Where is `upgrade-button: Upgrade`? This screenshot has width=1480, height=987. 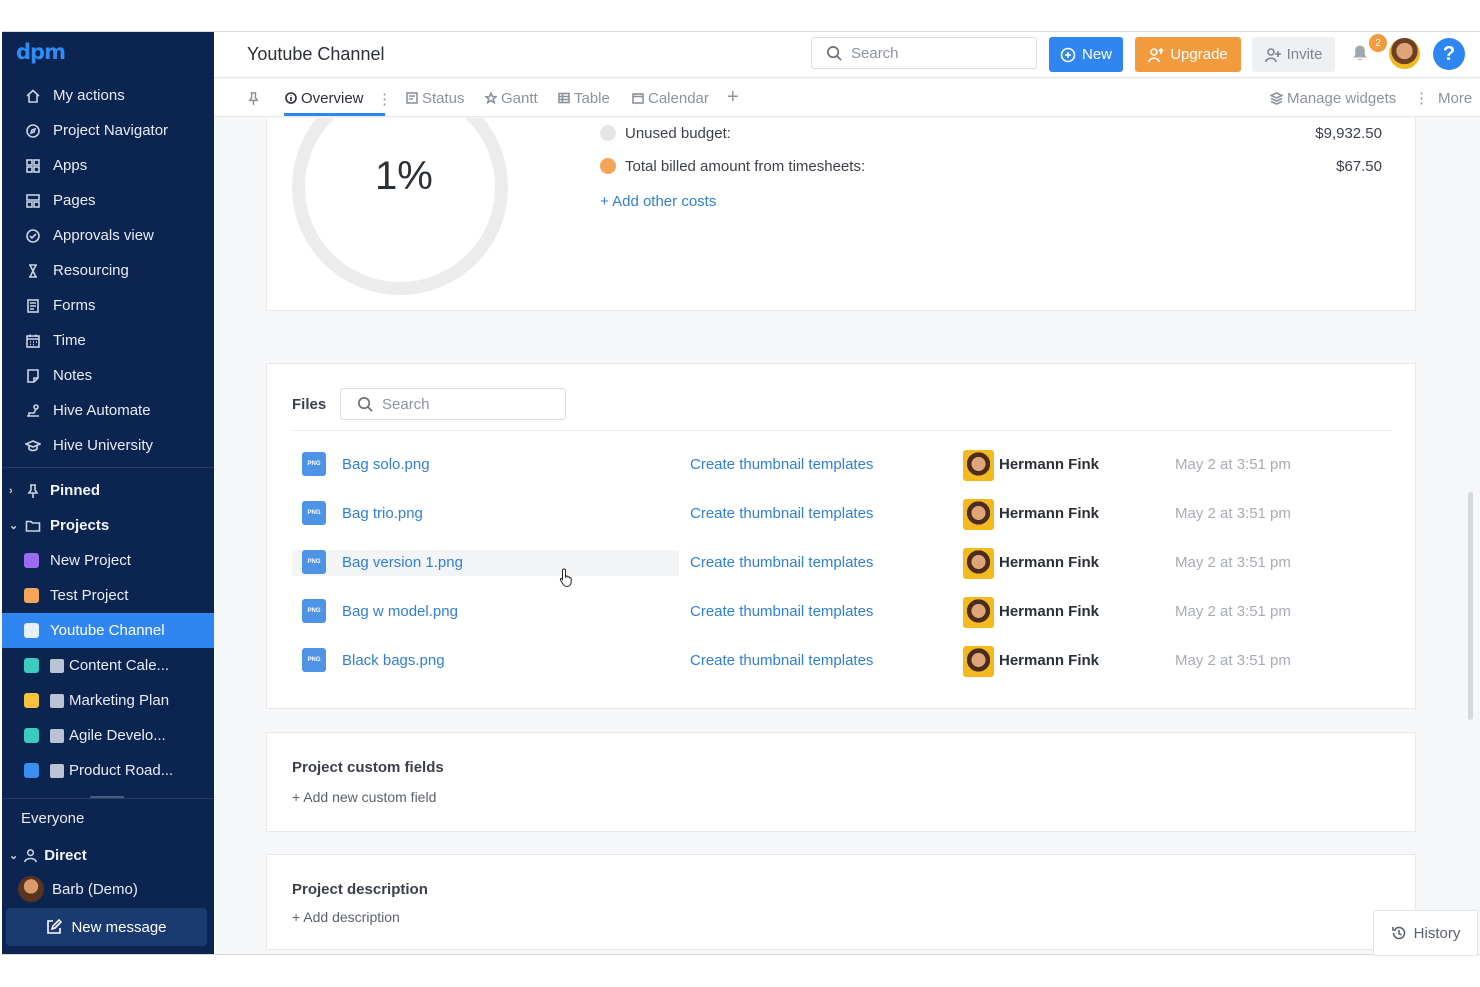 upgrade-button: Upgrade is located at coordinates (1188, 54).